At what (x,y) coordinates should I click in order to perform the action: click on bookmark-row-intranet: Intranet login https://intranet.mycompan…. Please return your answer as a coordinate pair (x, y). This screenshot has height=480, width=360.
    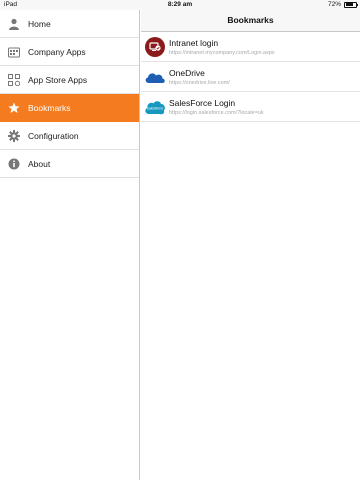
    Looking at the image, I should click on (250, 47).